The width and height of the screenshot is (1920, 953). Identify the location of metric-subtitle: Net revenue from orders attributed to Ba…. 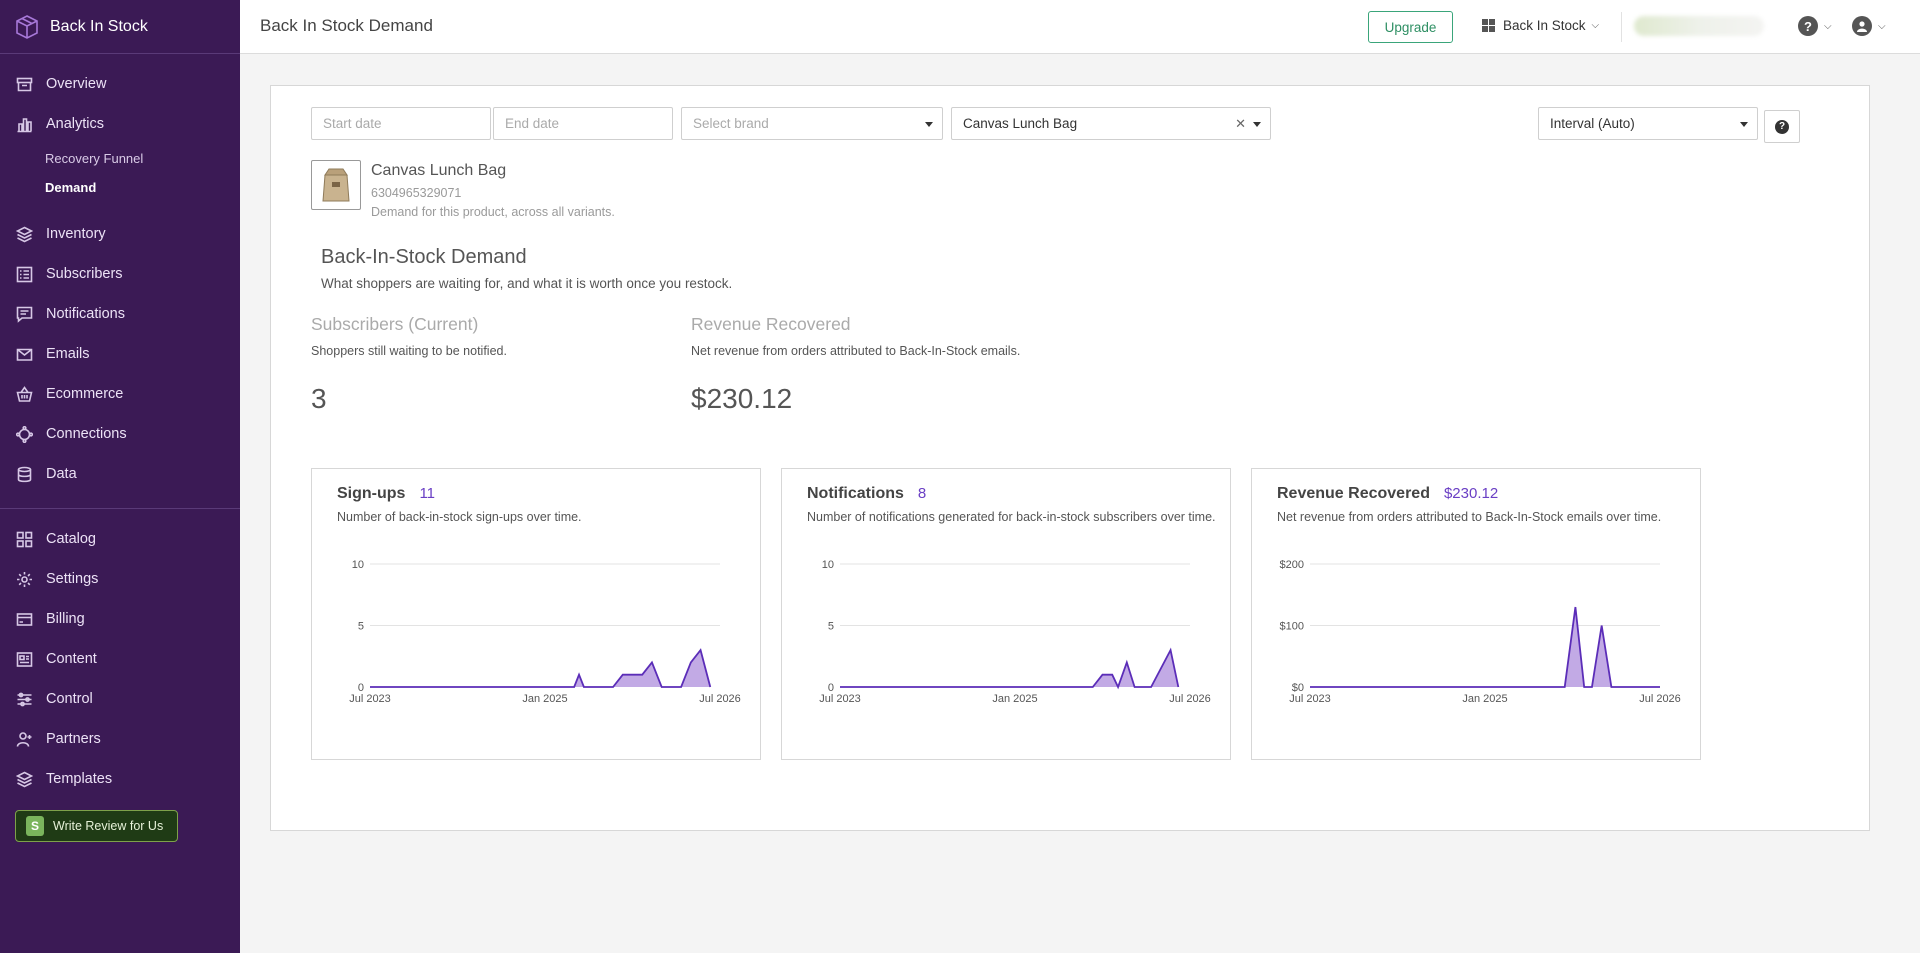
(856, 351).